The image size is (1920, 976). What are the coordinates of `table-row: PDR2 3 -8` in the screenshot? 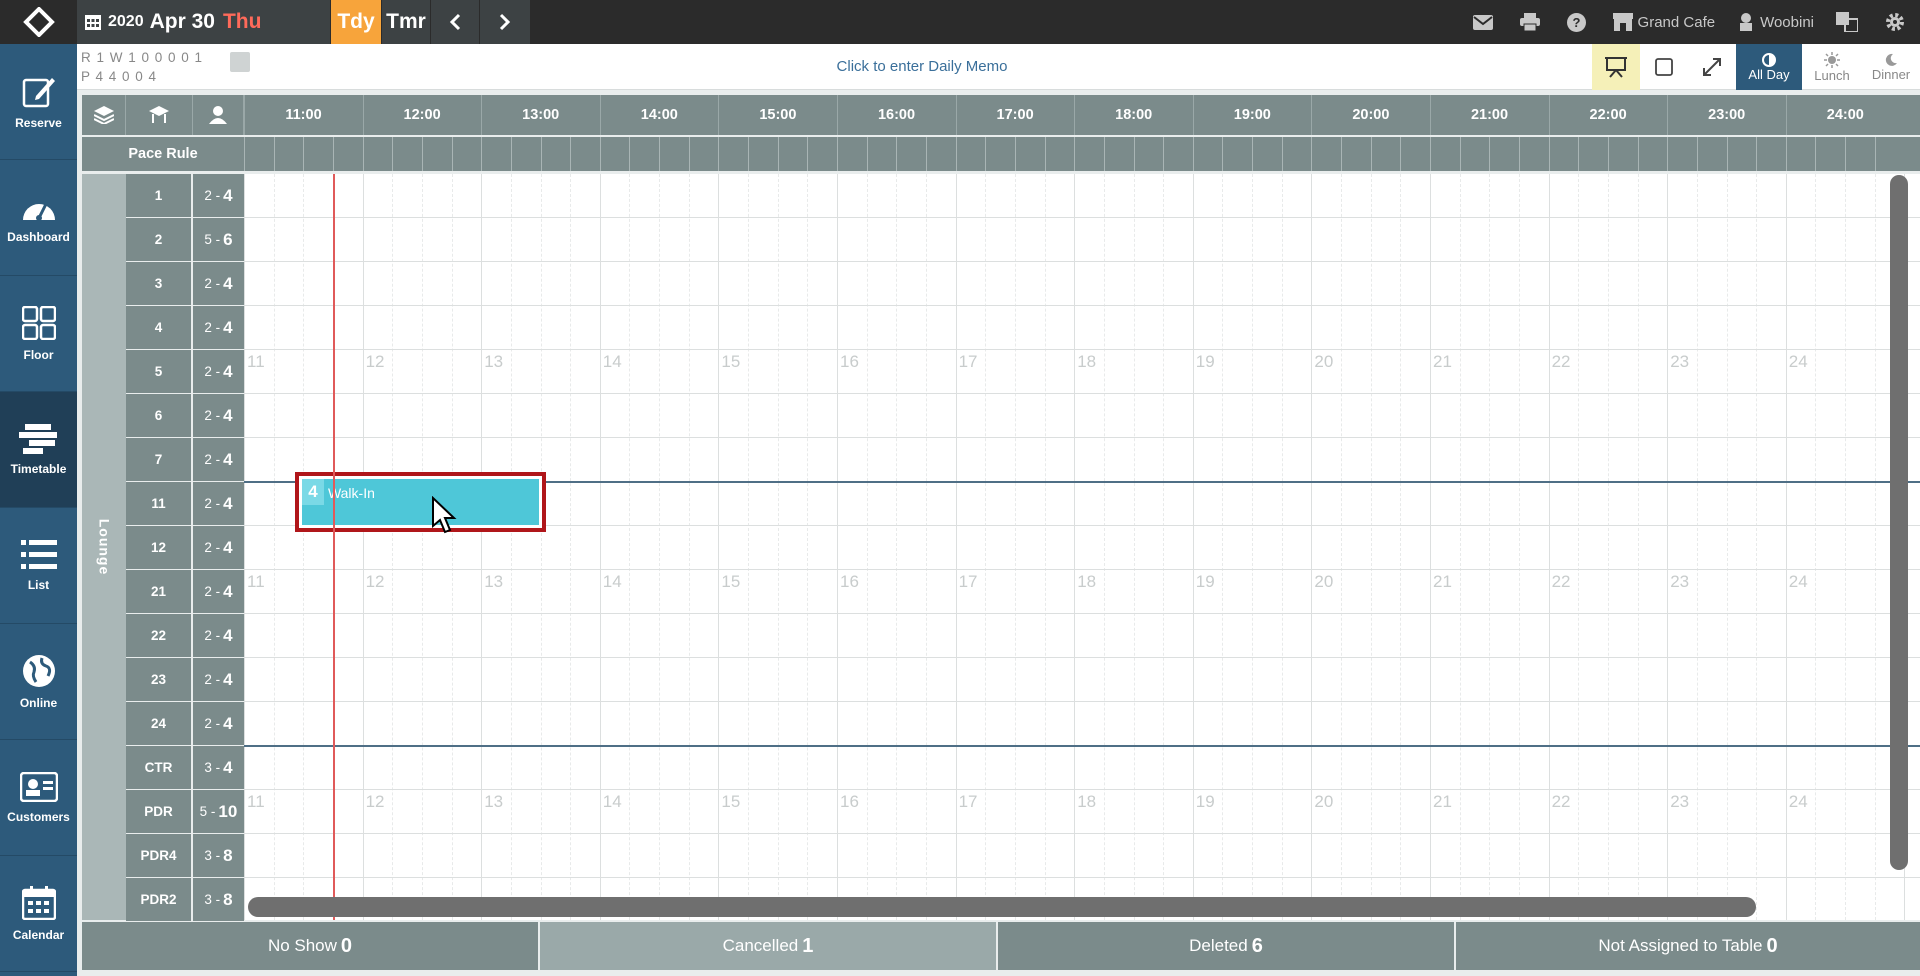 It's located at (185, 899).